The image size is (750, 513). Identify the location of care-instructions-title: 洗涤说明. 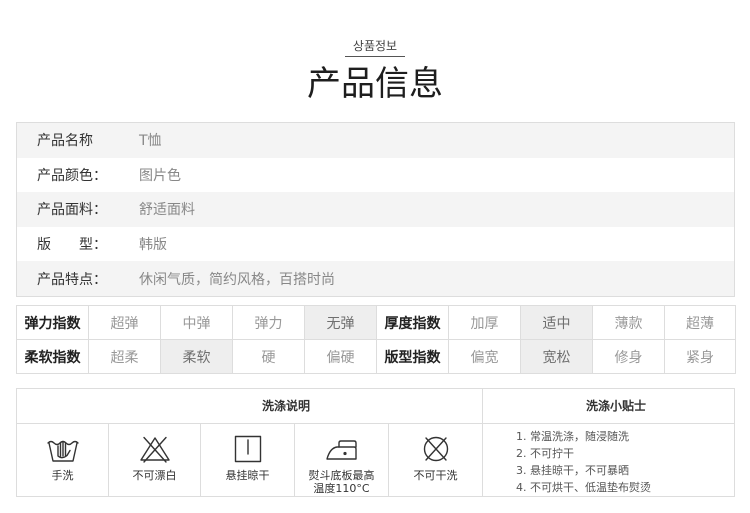
(286, 406).